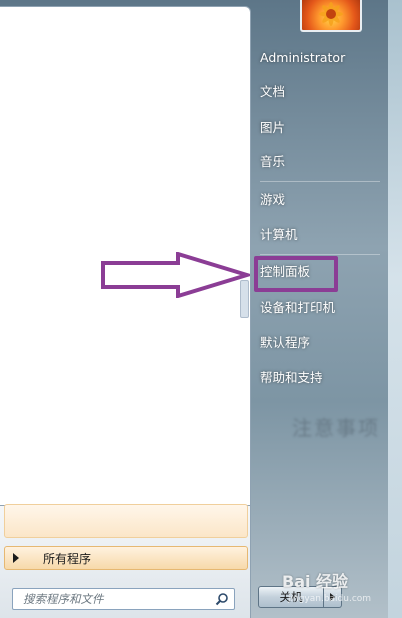  Describe the element at coordinates (324, 343) in the screenshot. I see `menu-item-default-programs: 默认程序` at that location.